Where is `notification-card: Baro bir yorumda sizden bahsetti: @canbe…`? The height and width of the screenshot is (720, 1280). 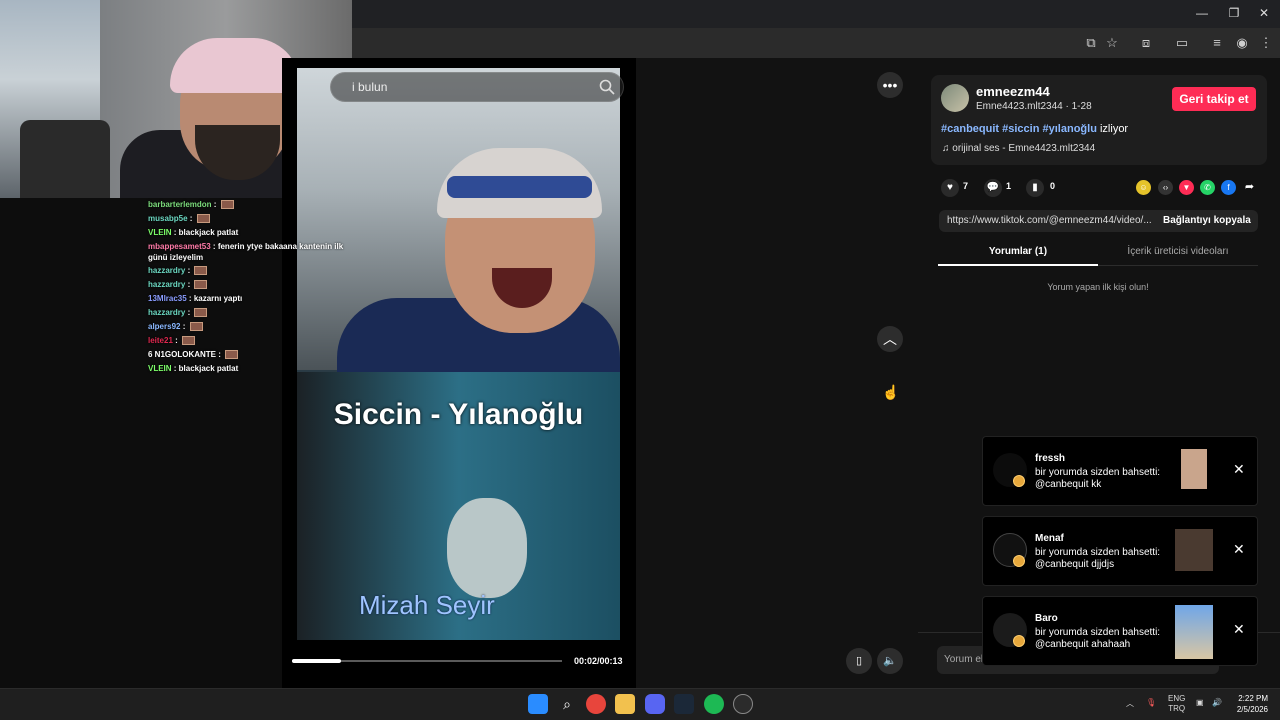
notification-card: Baro bir yorumda sizden bahsetti: @canbe… is located at coordinates (1120, 631).